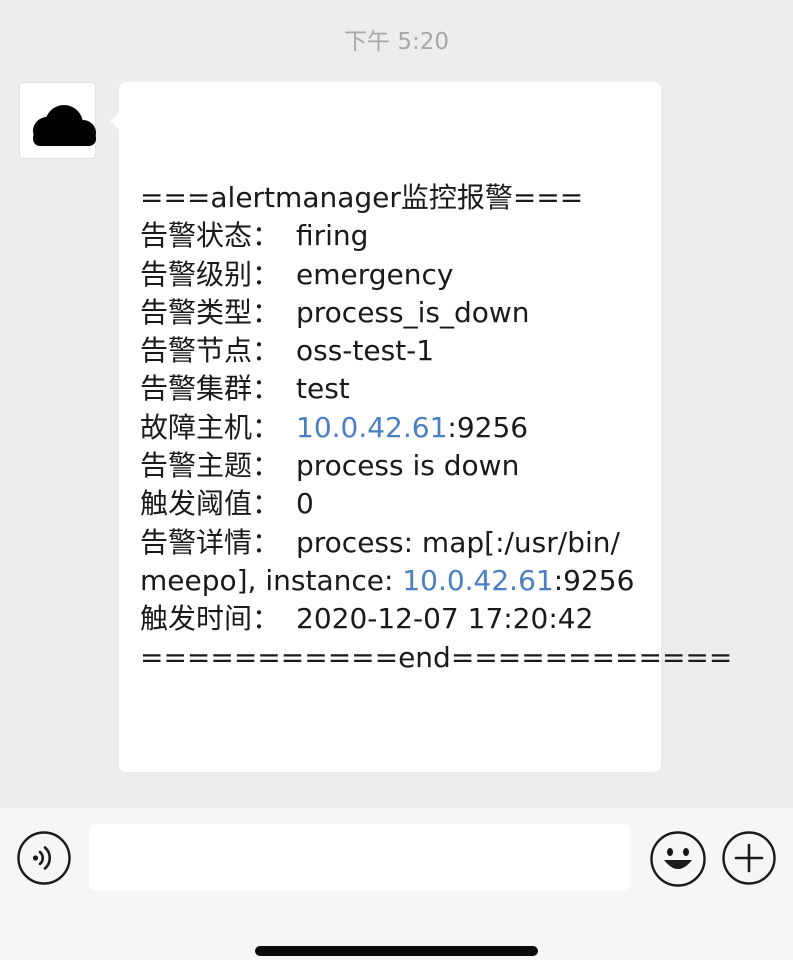  I want to click on field-label: 告警级别：, so click(210, 274).